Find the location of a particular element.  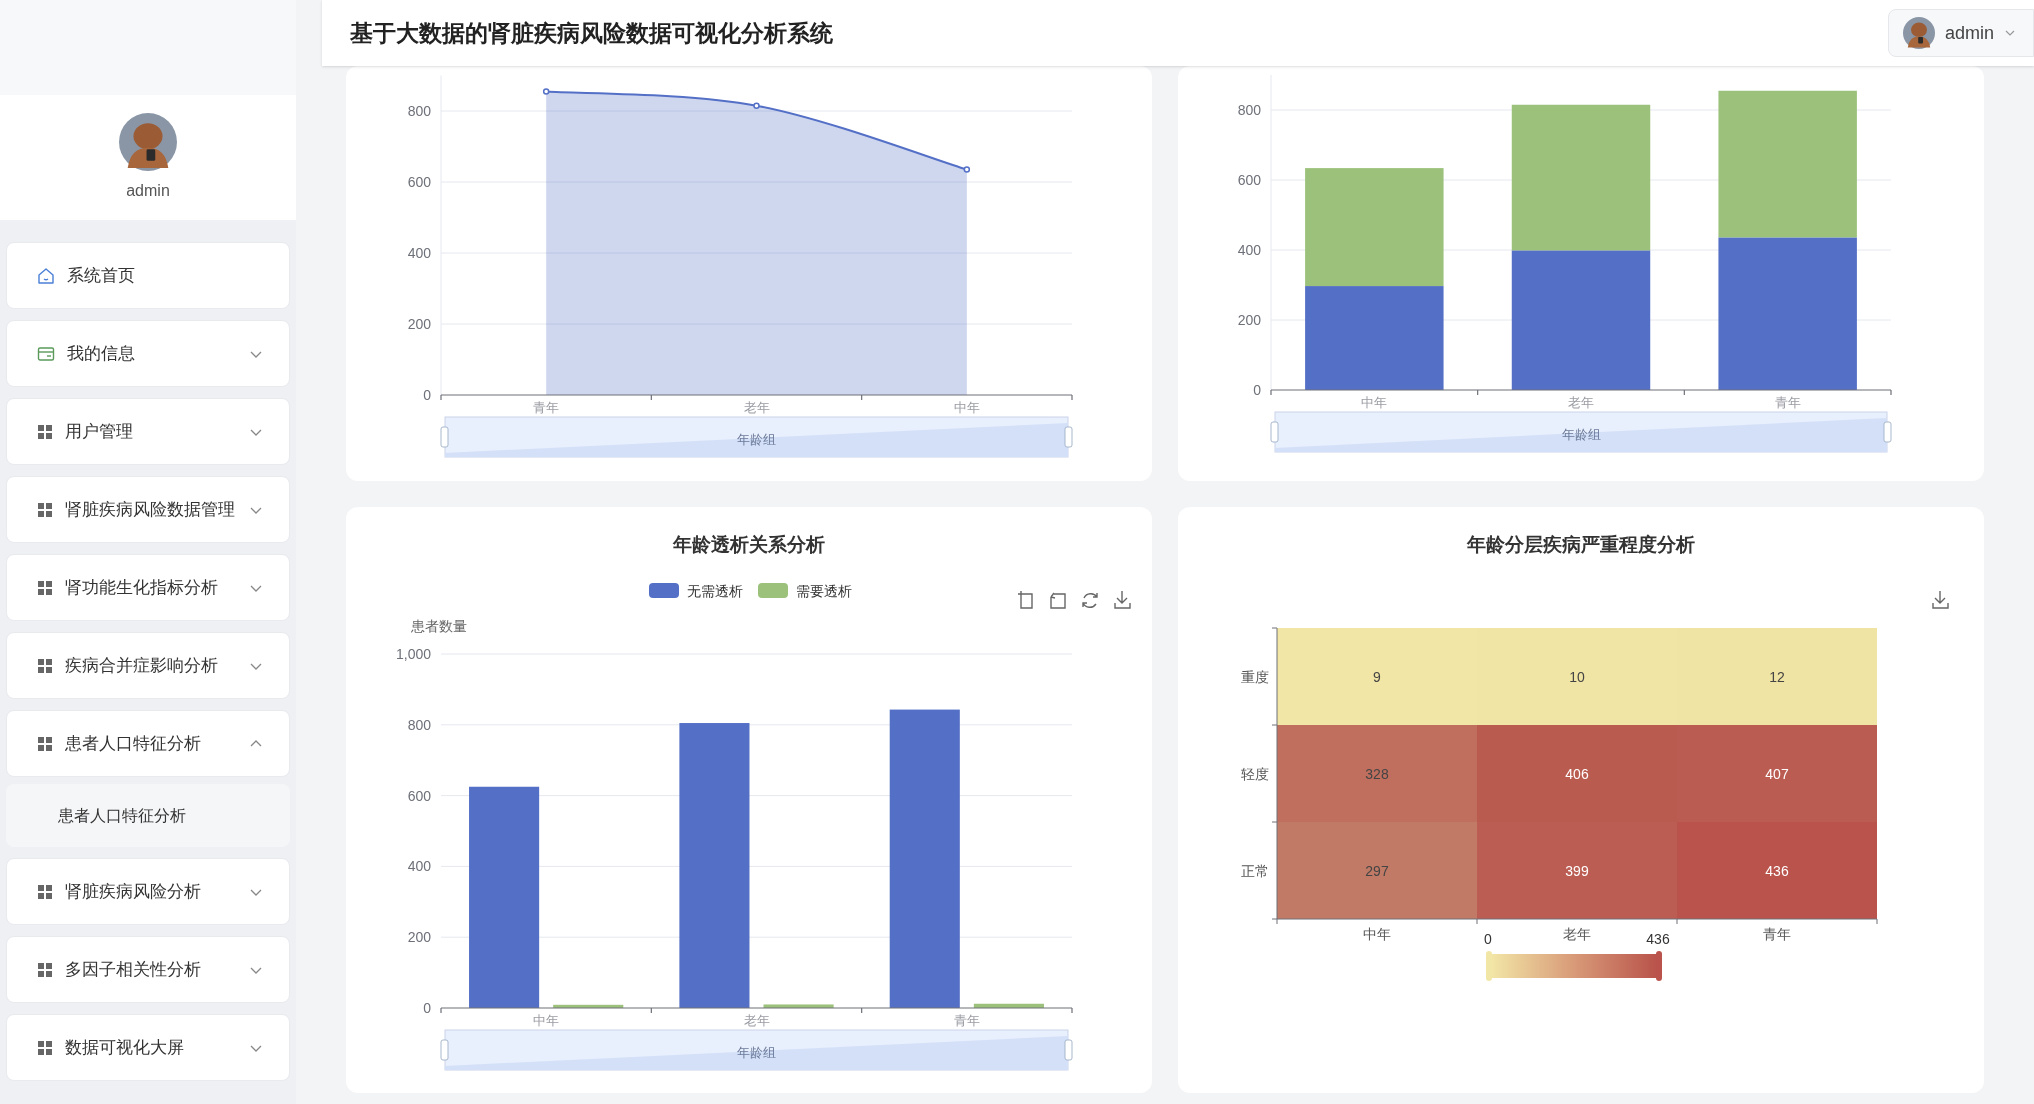

cell-value: 12 is located at coordinates (1777, 676).